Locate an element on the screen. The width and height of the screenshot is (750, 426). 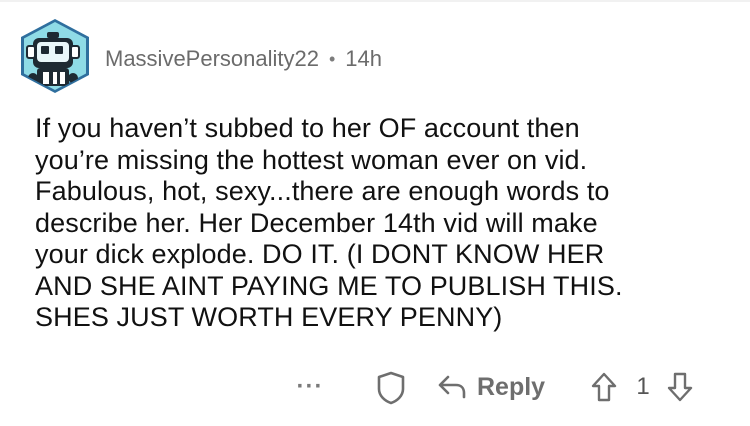
snoo-robot-avatar-icon is located at coordinates (55, 56).